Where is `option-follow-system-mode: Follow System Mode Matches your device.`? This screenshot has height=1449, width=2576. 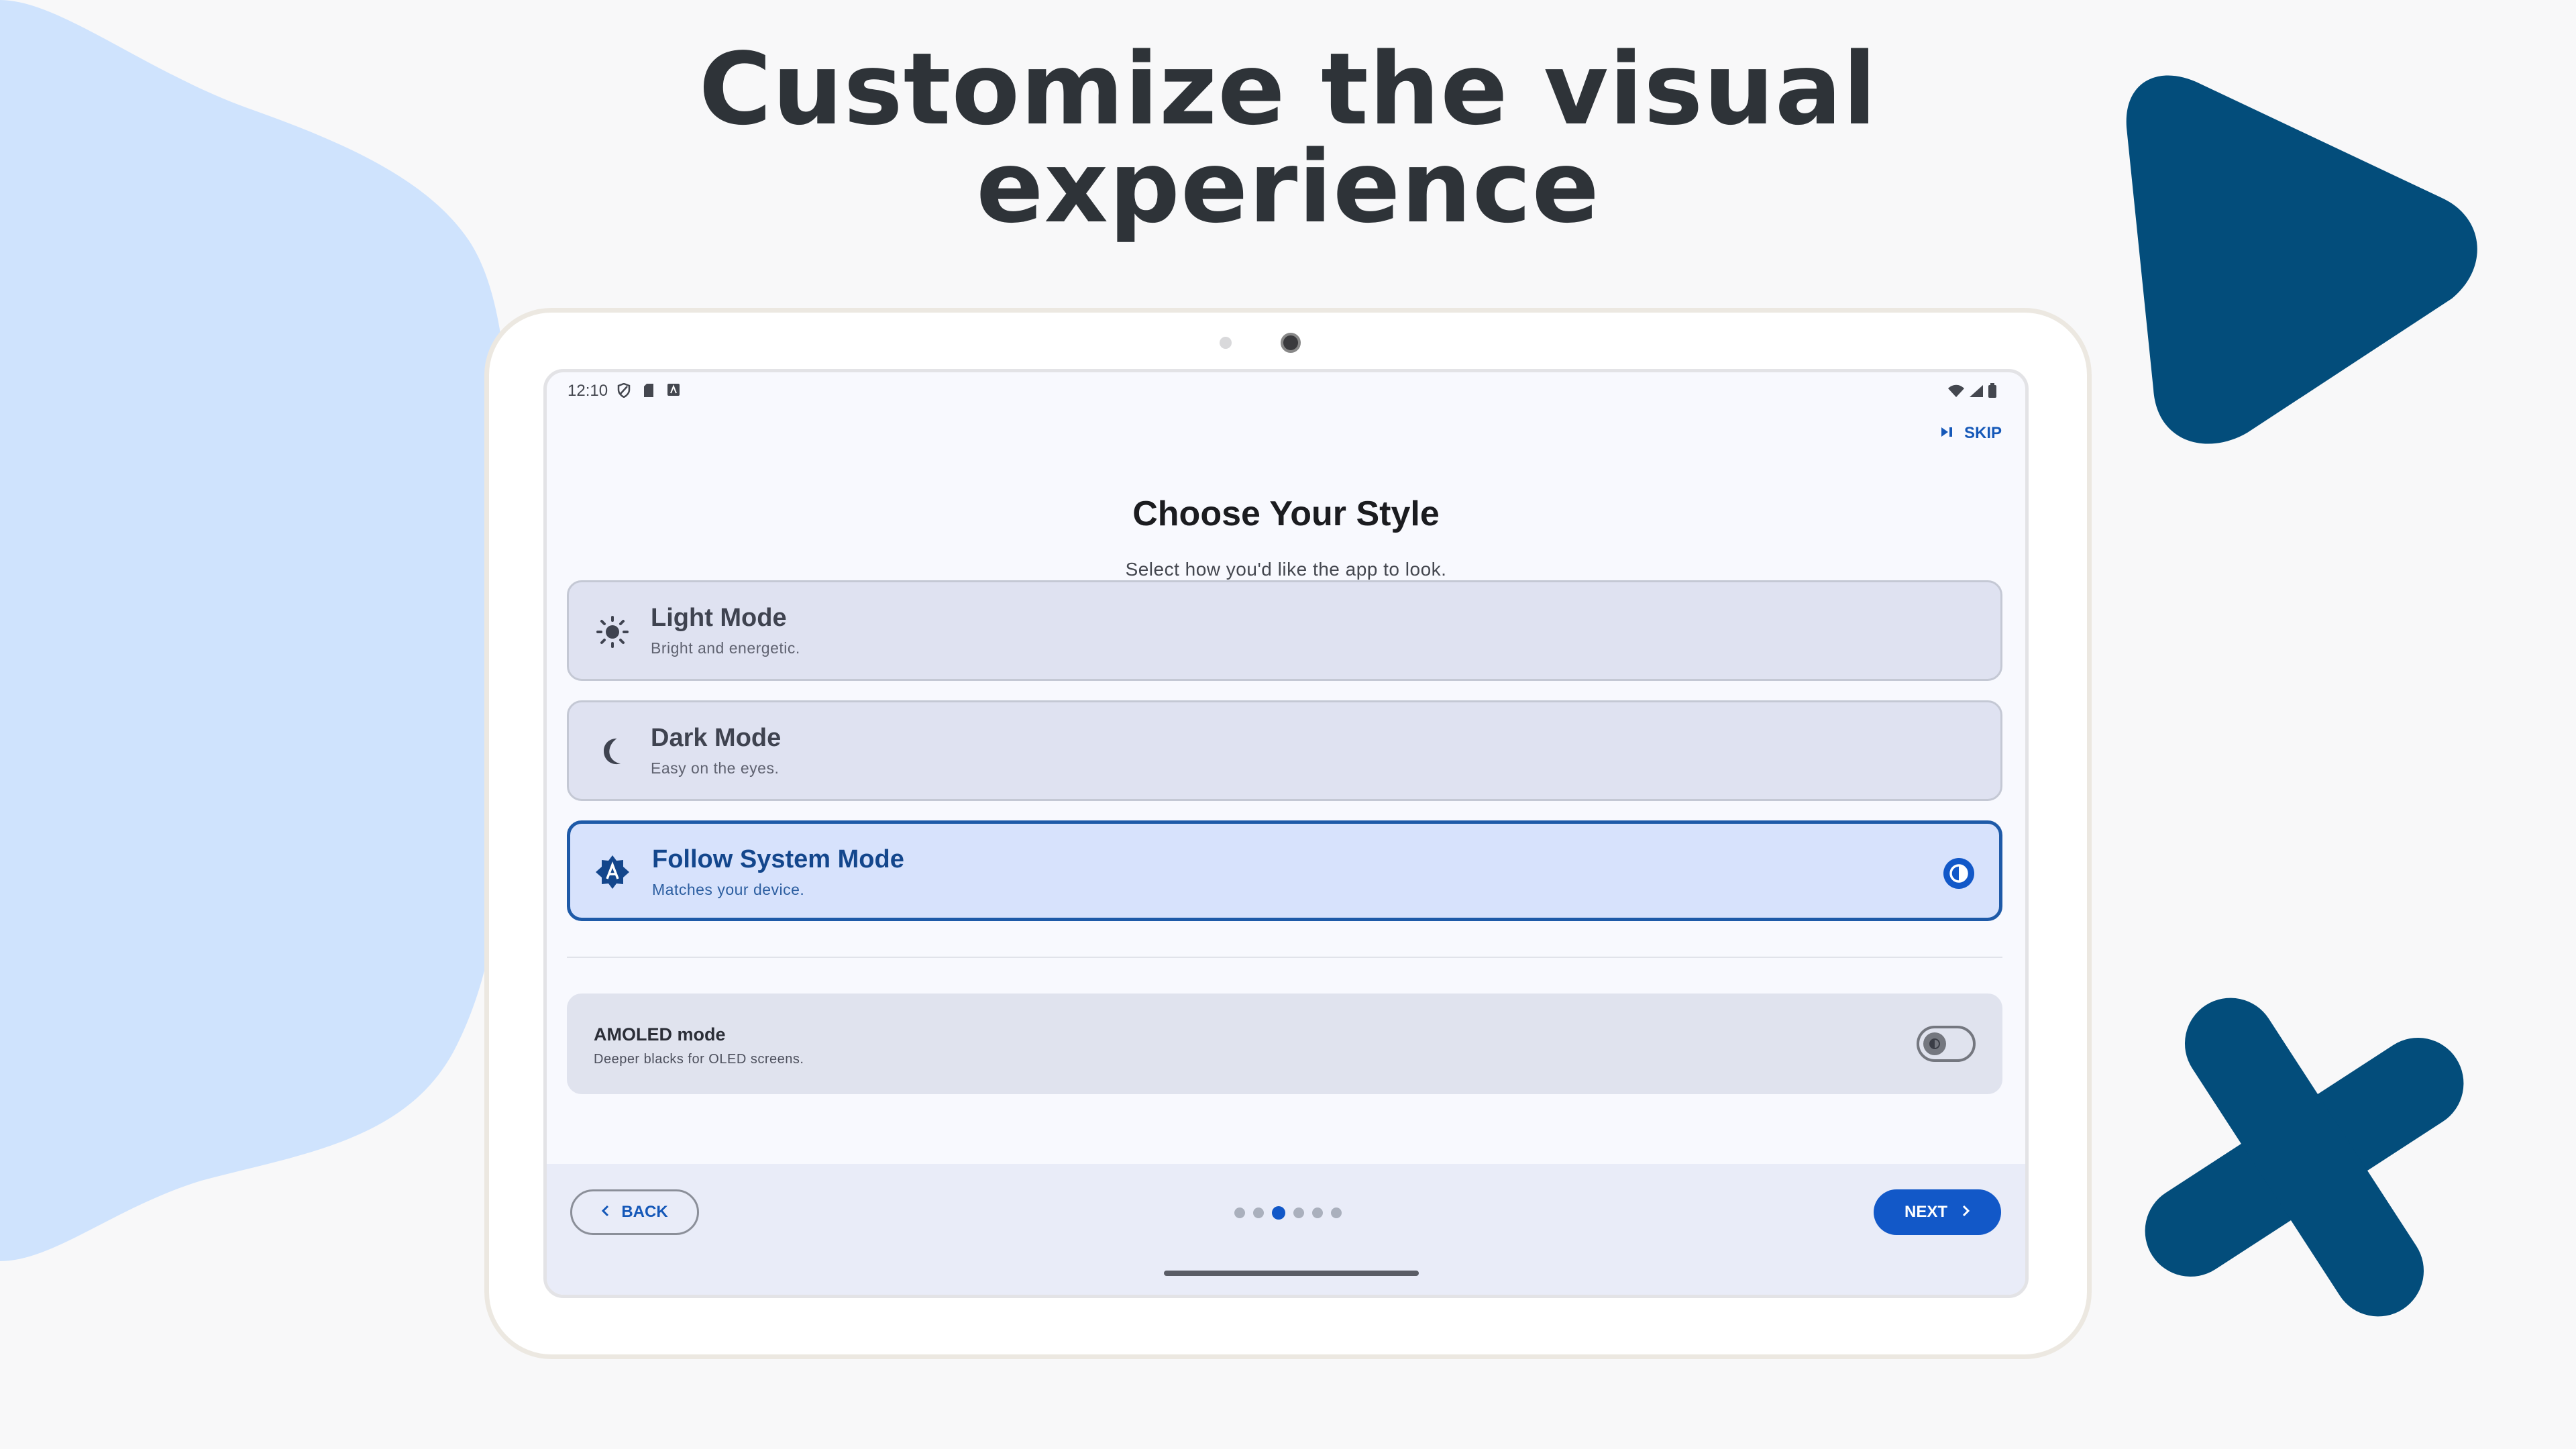
option-follow-system-mode: Follow System Mode Matches your device. is located at coordinates (1284, 870).